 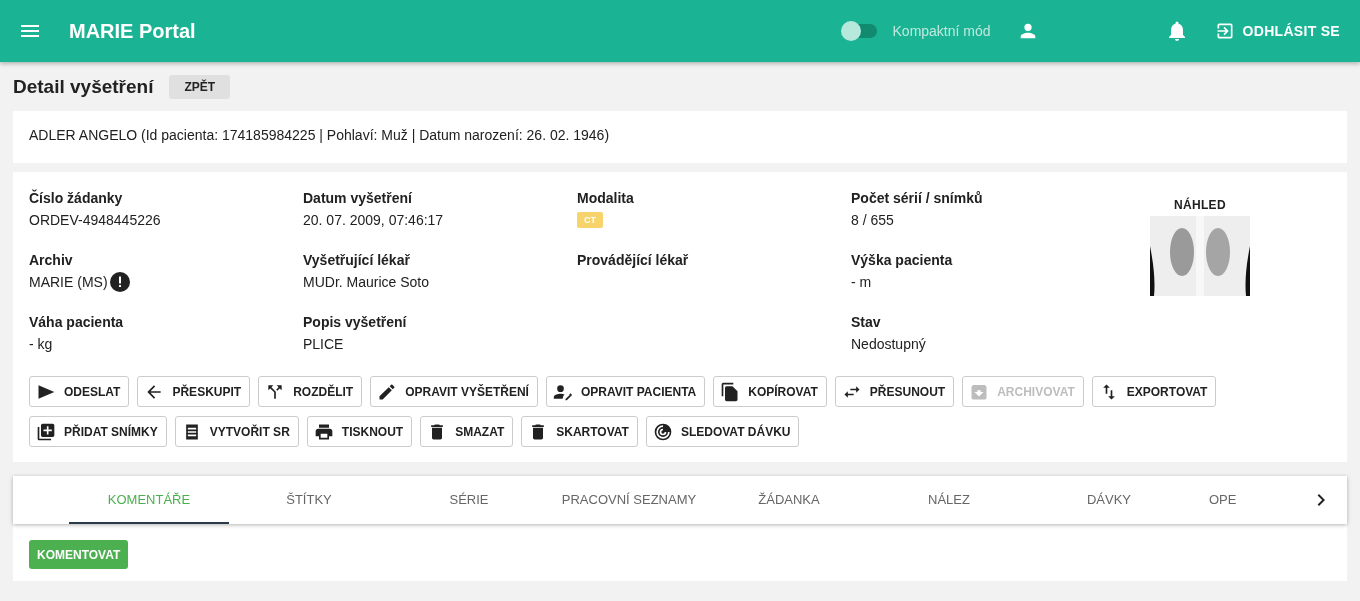 I want to click on field-label: Vyšetřující lékař, so click(x=357, y=260).